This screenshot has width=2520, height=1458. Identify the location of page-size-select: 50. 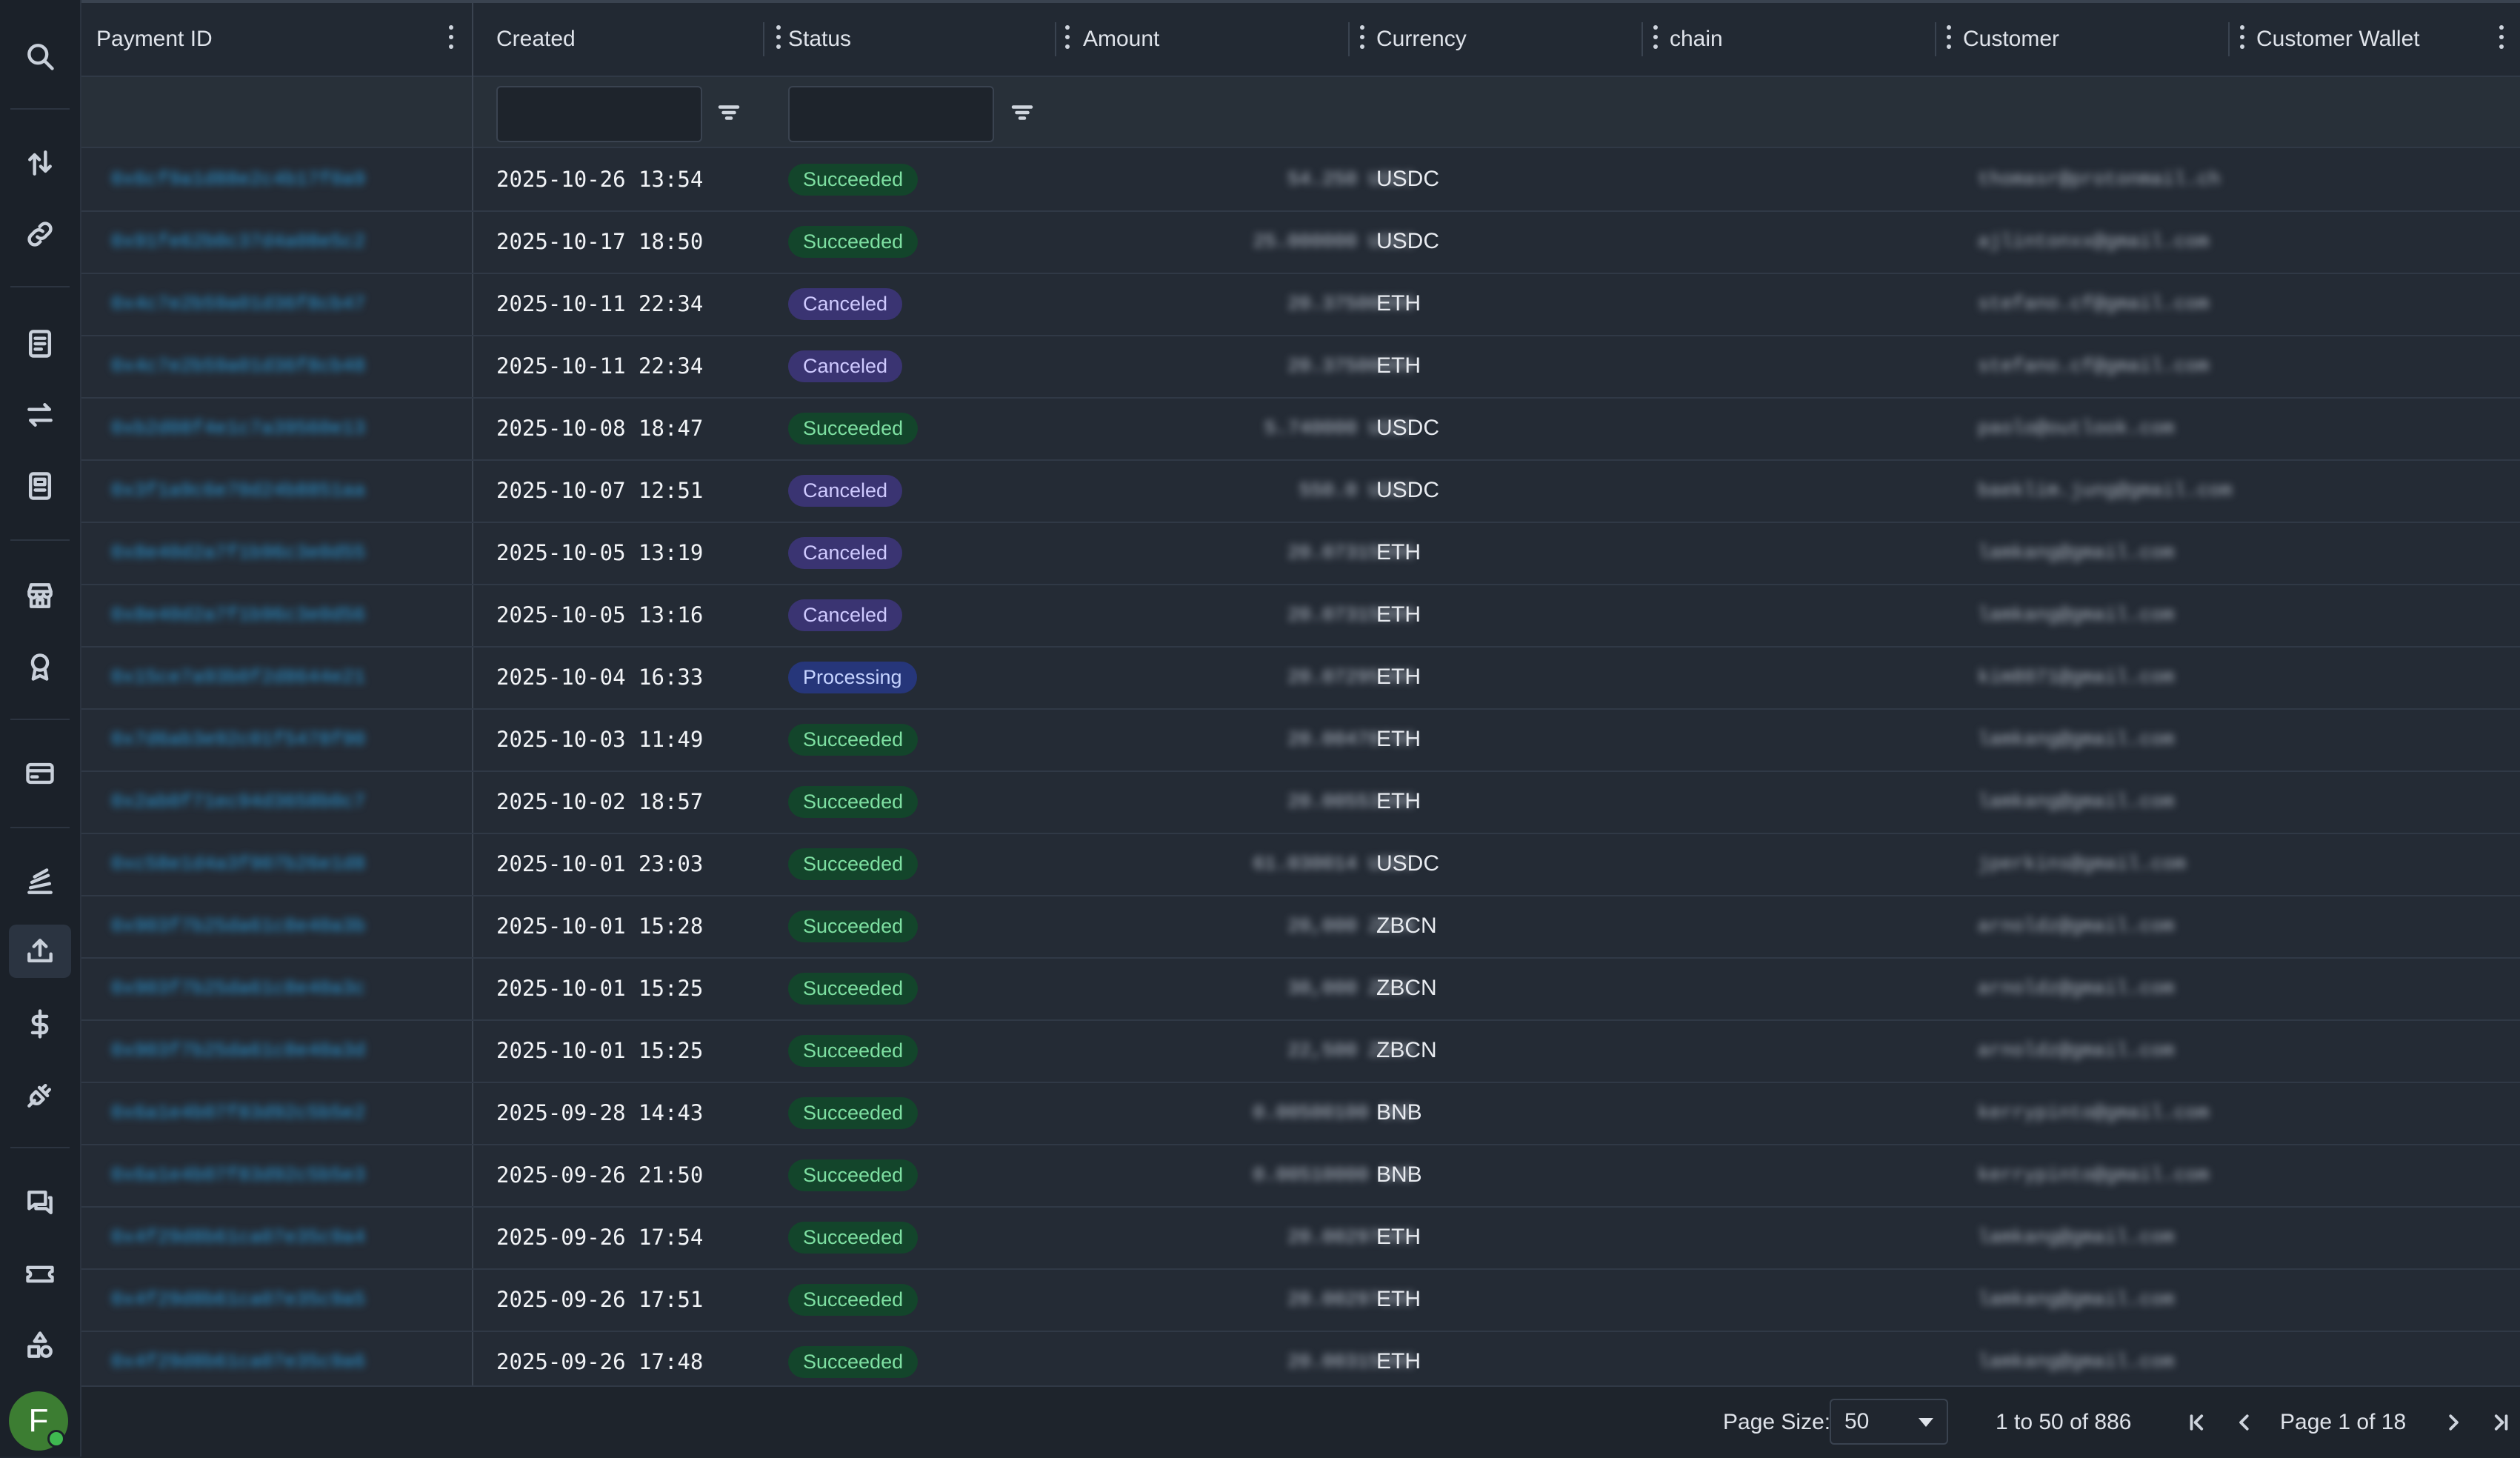
(1889, 1422).